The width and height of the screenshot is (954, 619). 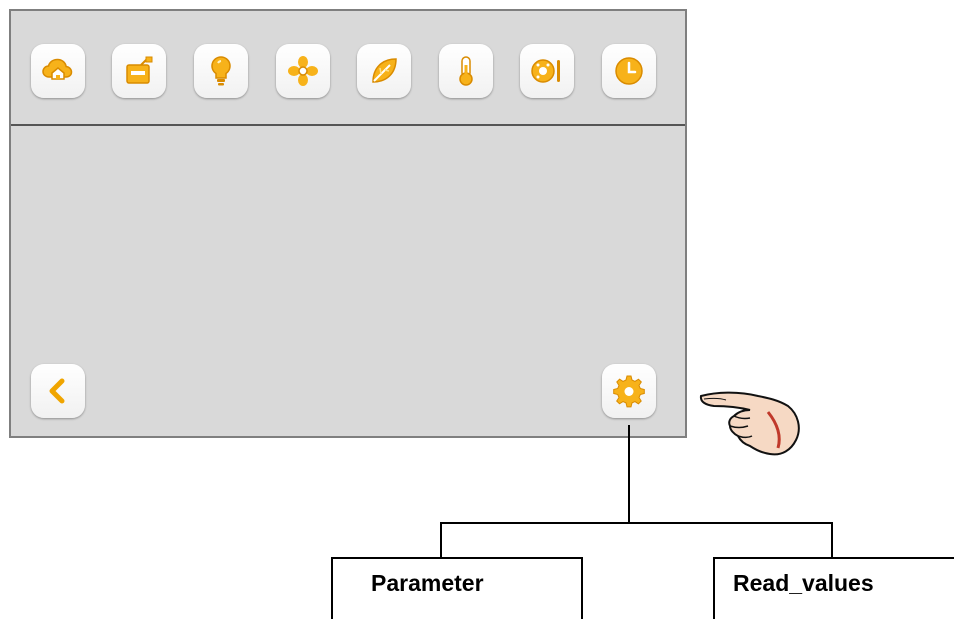 I want to click on connector-left-drop, so click(x=441, y=540).